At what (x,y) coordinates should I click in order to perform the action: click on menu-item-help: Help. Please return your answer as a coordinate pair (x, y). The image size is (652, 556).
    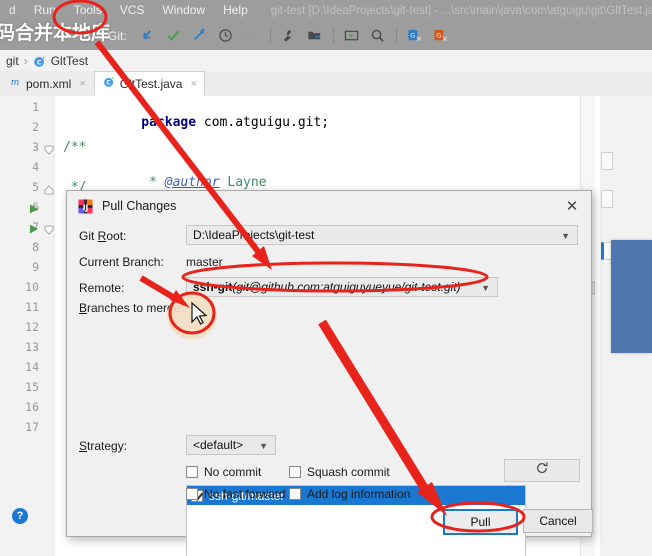
    Looking at the image, I should click on (235, 10).